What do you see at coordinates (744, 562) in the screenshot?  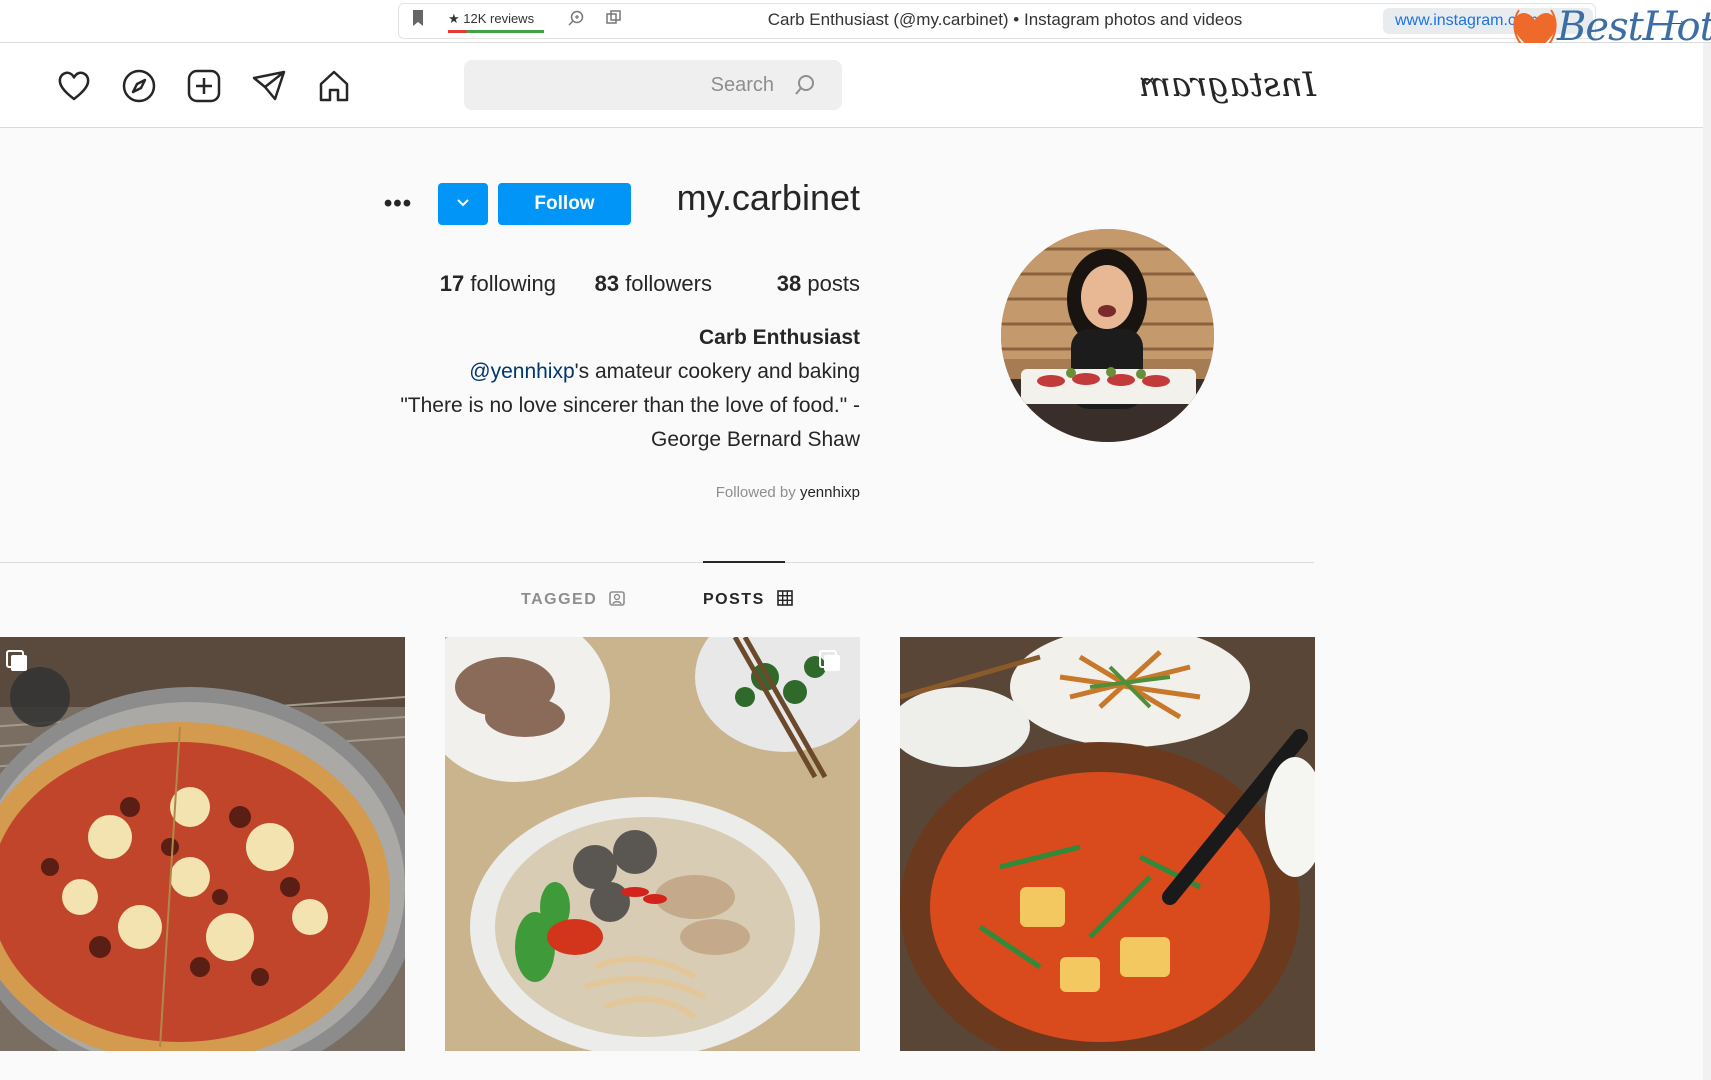 I see `active-tab-indicator` at bounding box center [744, 562].